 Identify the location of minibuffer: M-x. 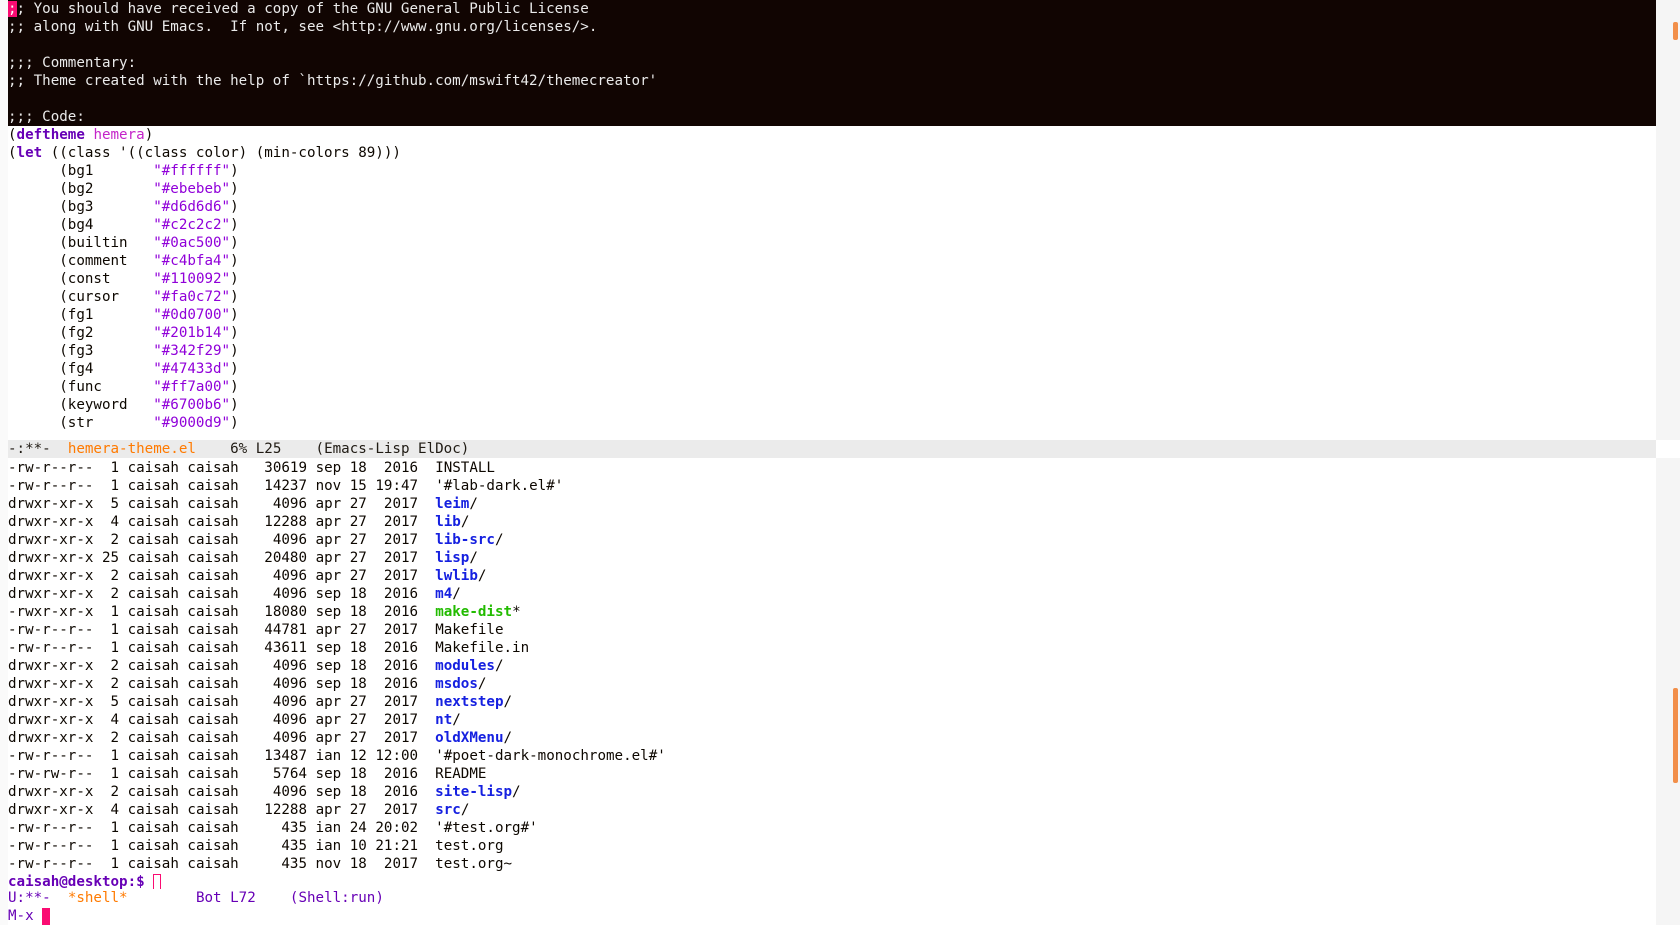
(29, 916).